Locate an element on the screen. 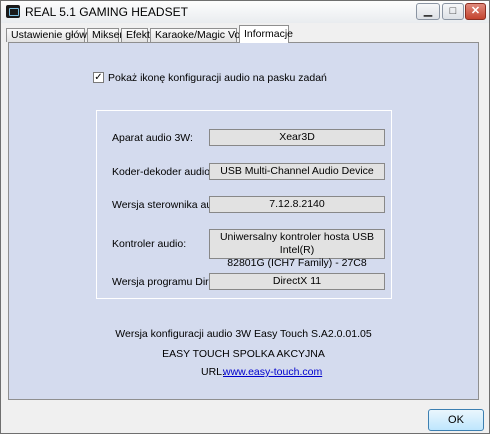  headset-app-icon is located at coordinates (13, 11).